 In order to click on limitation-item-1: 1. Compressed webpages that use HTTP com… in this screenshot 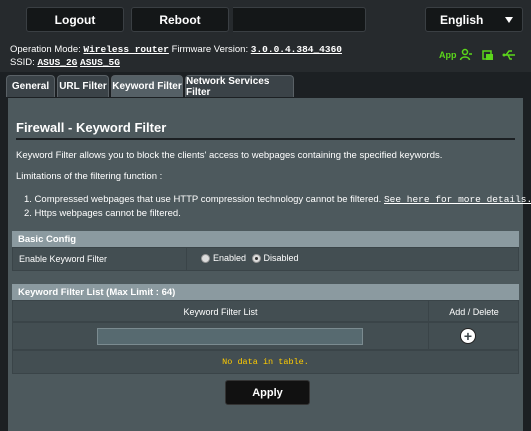, I will do `click(277, 199)`.